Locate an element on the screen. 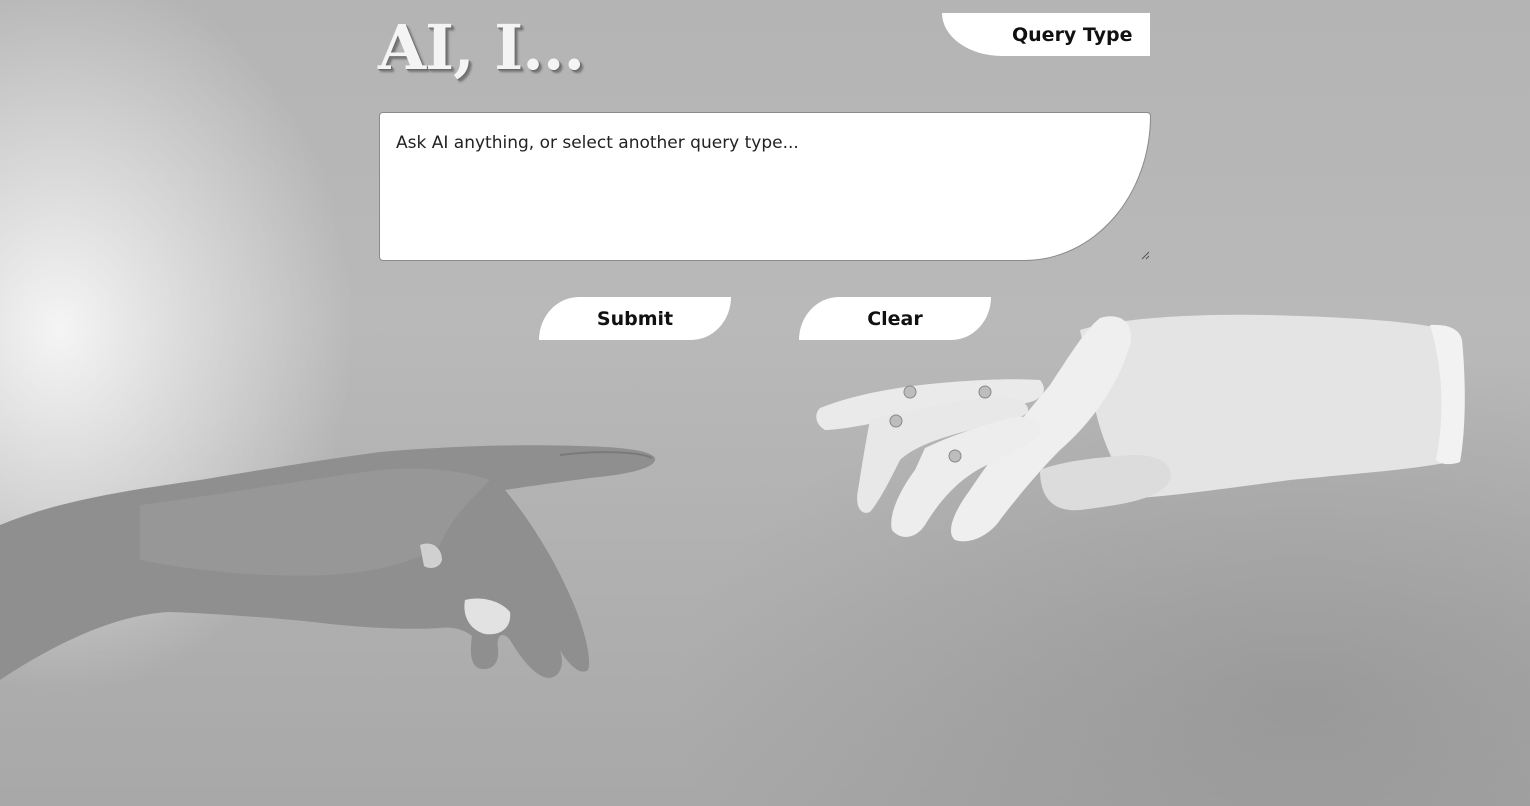 This screenshot has width=1530, height=806. robot-hand is located at coordinates (1140, 428).